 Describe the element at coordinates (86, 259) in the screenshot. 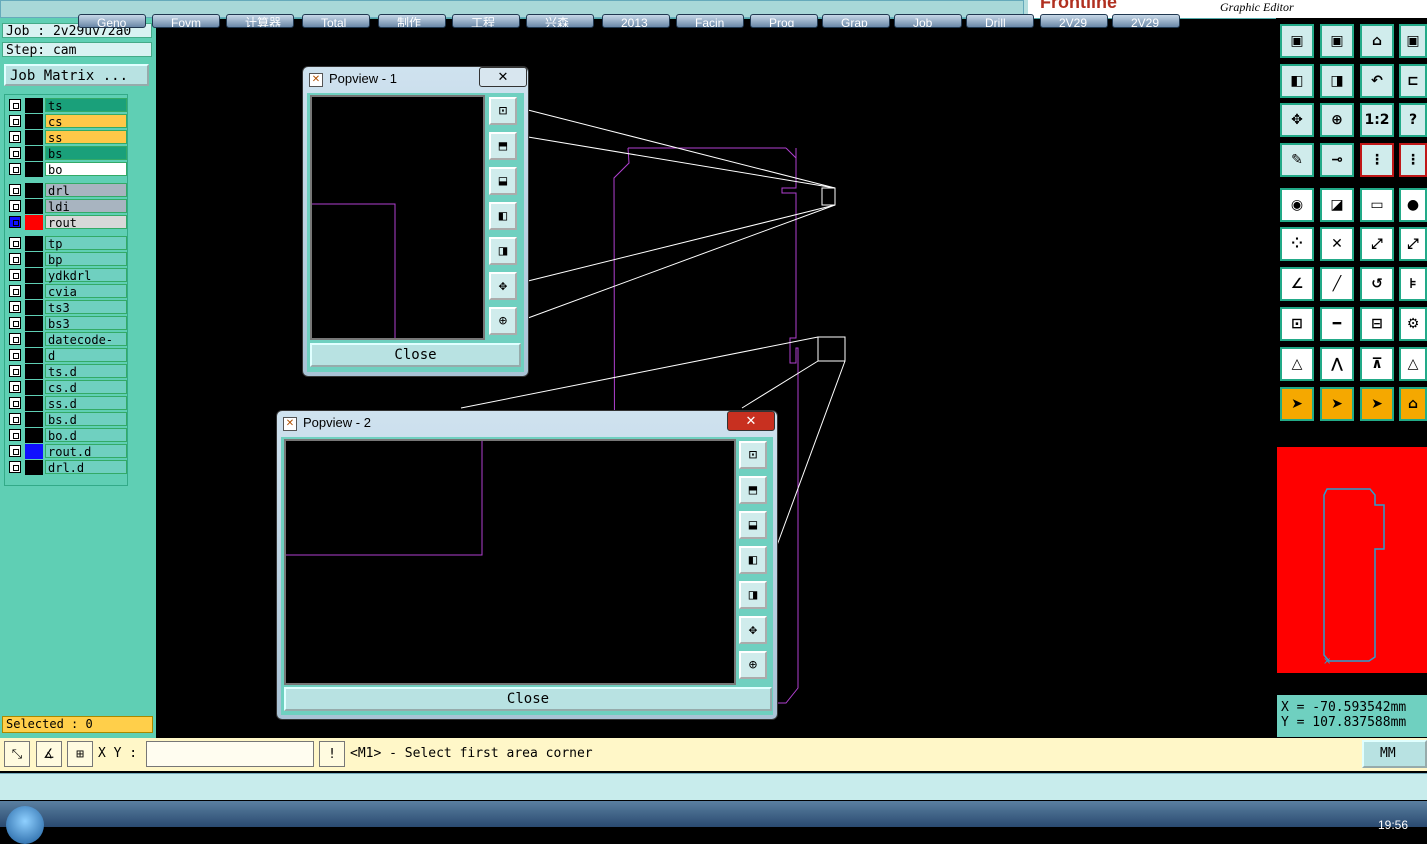

I see `layer-name: bp` at that location.